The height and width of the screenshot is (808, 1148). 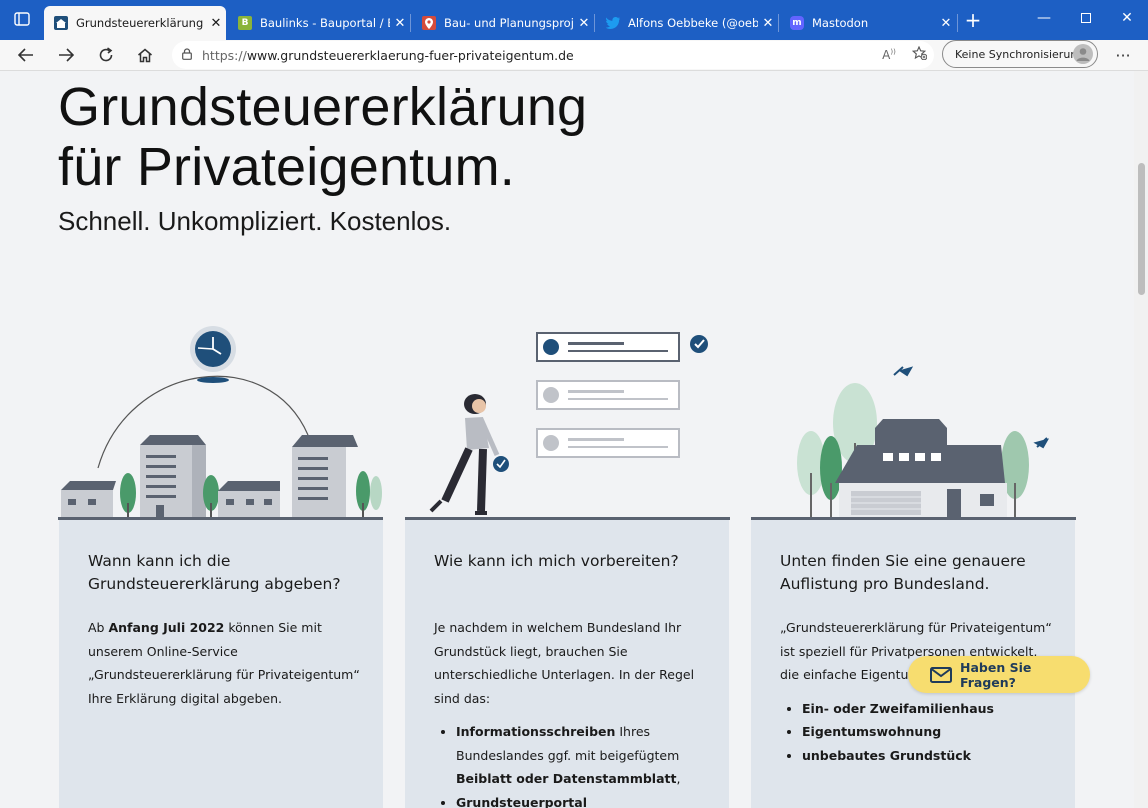 I want to click on scrollbar-thumb, so click(x=1141, y=229).